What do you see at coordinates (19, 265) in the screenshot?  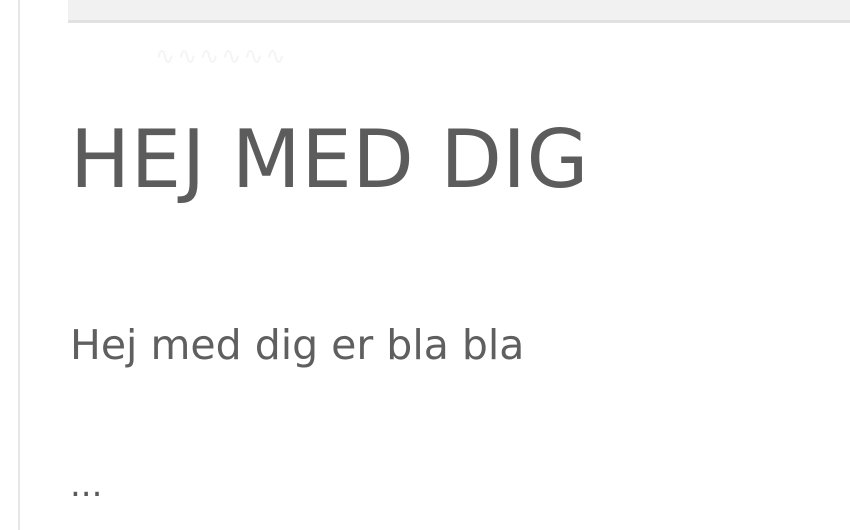 I see `left-border-divider` at bounding box center [19, 265].